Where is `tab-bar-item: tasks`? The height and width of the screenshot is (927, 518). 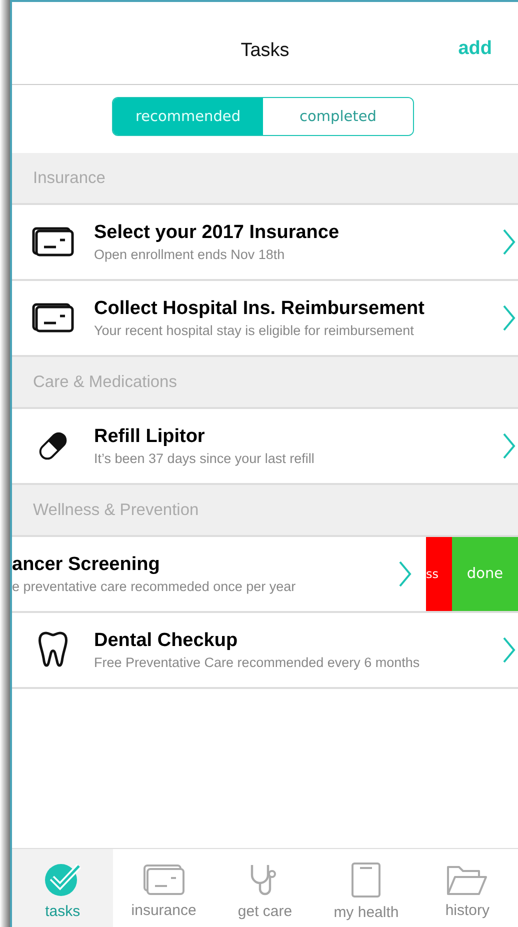 tab-bar-item: tasks is located at coordinates (63, 888).